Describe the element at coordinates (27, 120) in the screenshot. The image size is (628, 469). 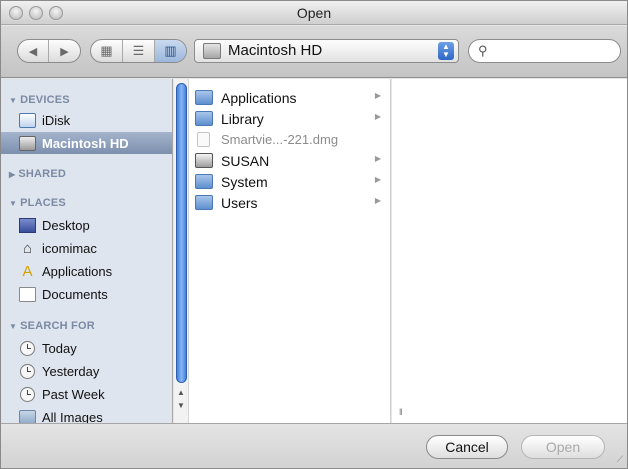
I see `idisk-icon` at that location.